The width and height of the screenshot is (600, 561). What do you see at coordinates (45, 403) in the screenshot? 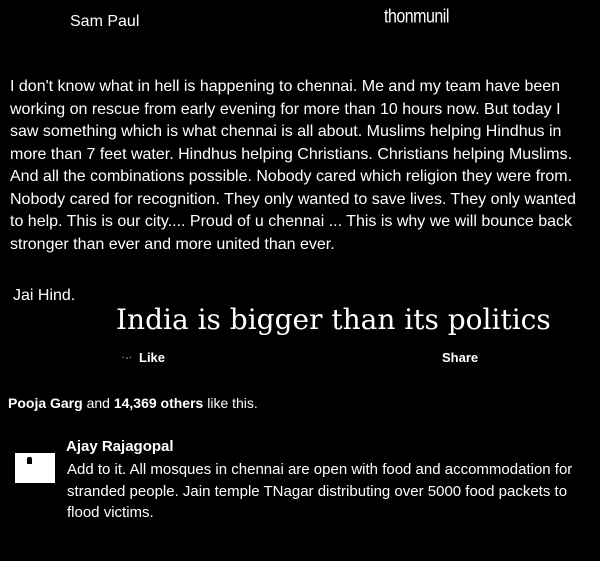
I see `first-liker-link: Pooja Garg` at bounding box center [45, 403].